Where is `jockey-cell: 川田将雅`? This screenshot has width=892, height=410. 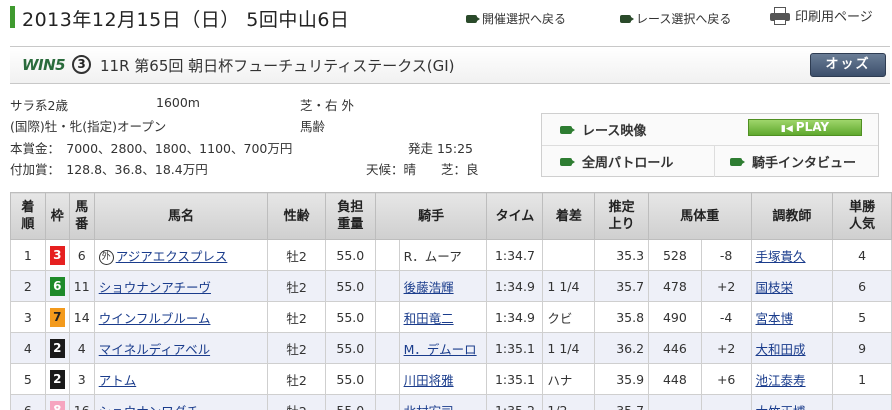
jockey-cell: 川田将雅 is located at coordinates (443, 379).